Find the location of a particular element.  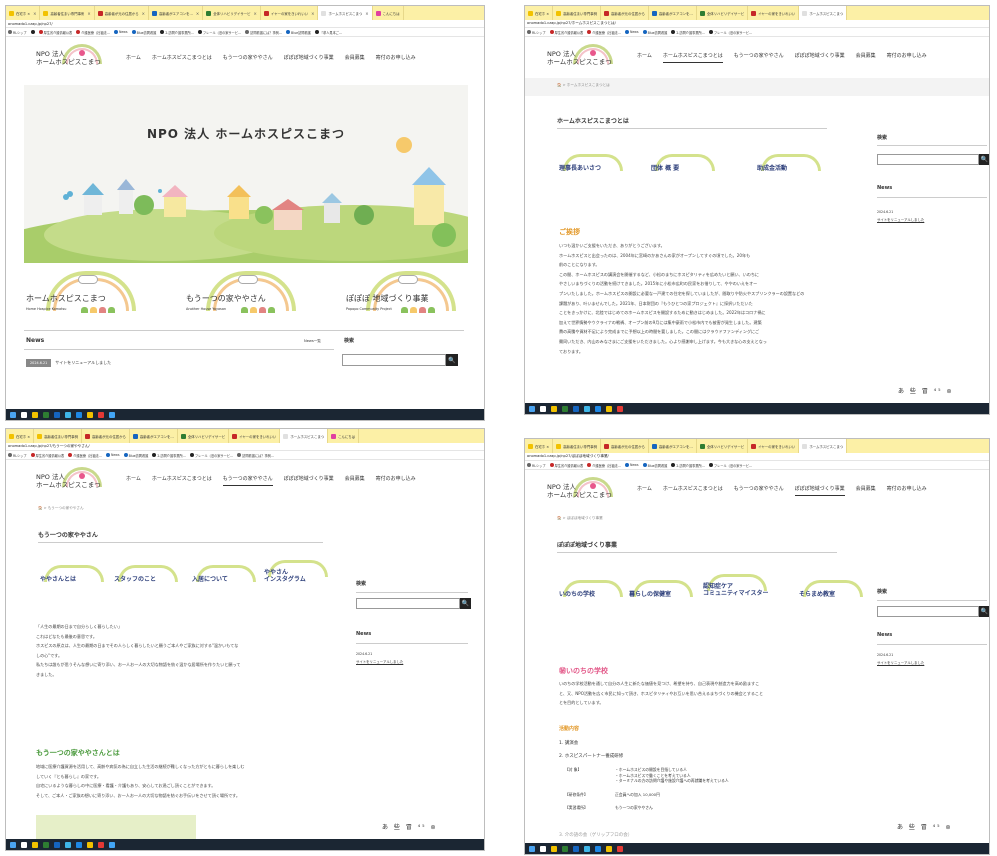

rainbow-card-hospice: ホームホスピスこまつ Home Hospice Komatsu is located at coordinates (86, 296).